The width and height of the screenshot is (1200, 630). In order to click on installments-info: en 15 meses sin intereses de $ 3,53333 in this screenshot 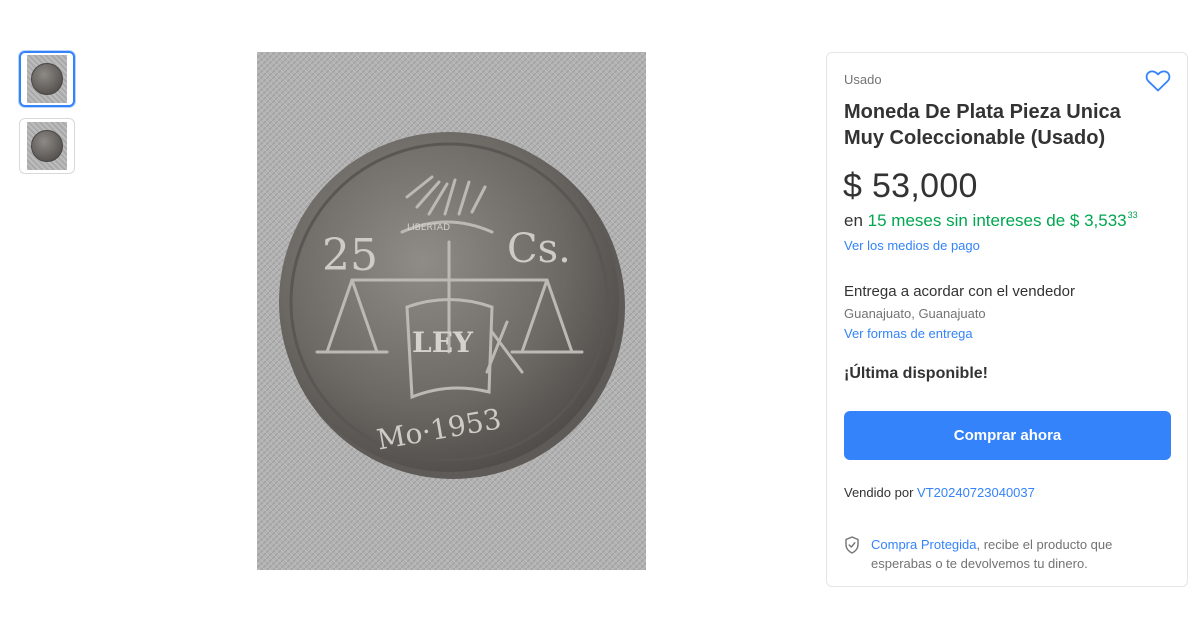, I will do `click(991, 220)`.